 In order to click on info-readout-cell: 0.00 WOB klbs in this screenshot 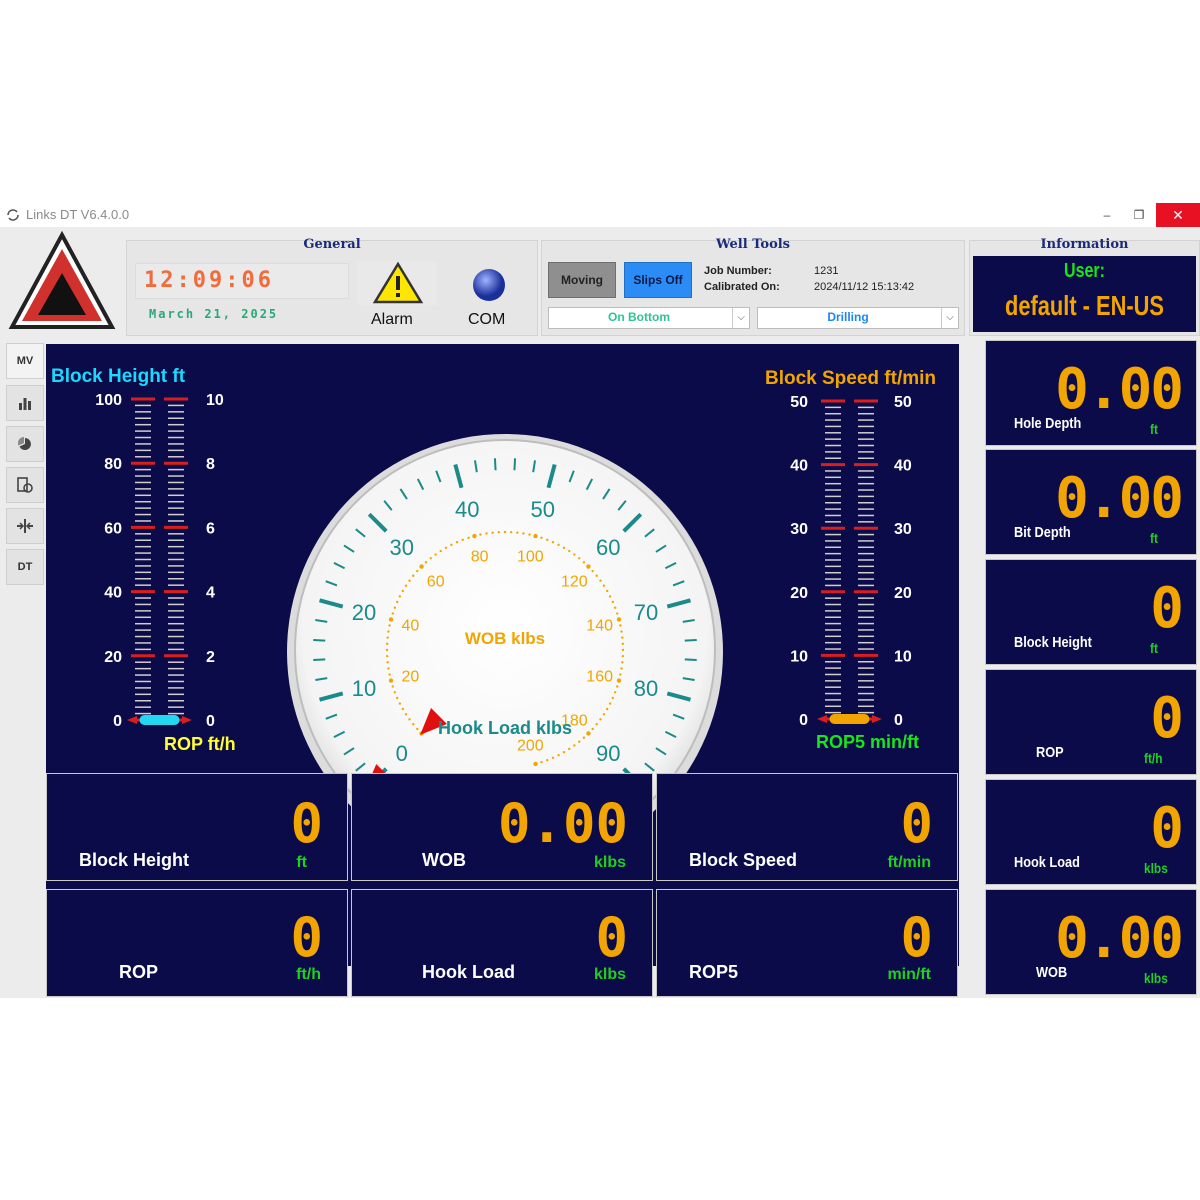, I will do `click(1091, 942)`.